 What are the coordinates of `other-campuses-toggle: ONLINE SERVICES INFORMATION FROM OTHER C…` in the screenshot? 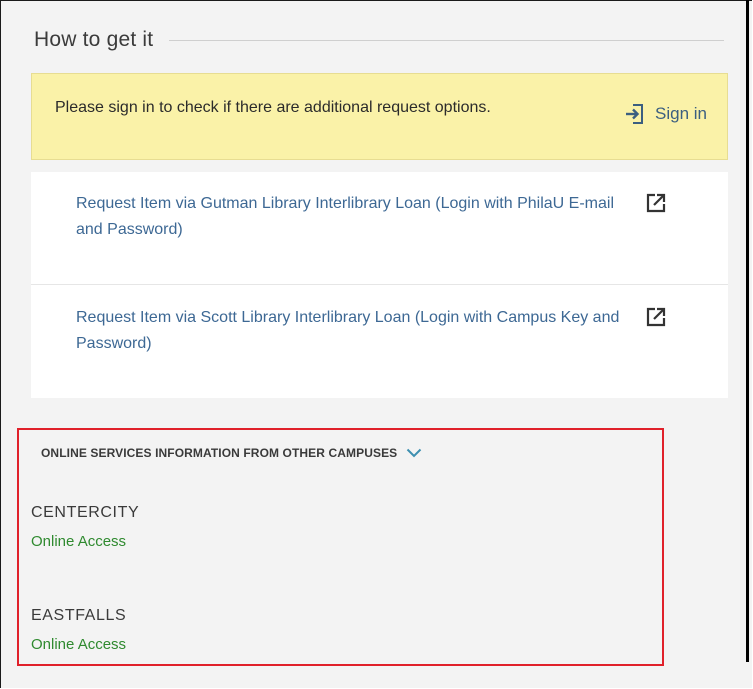 It's located at (231, 453).